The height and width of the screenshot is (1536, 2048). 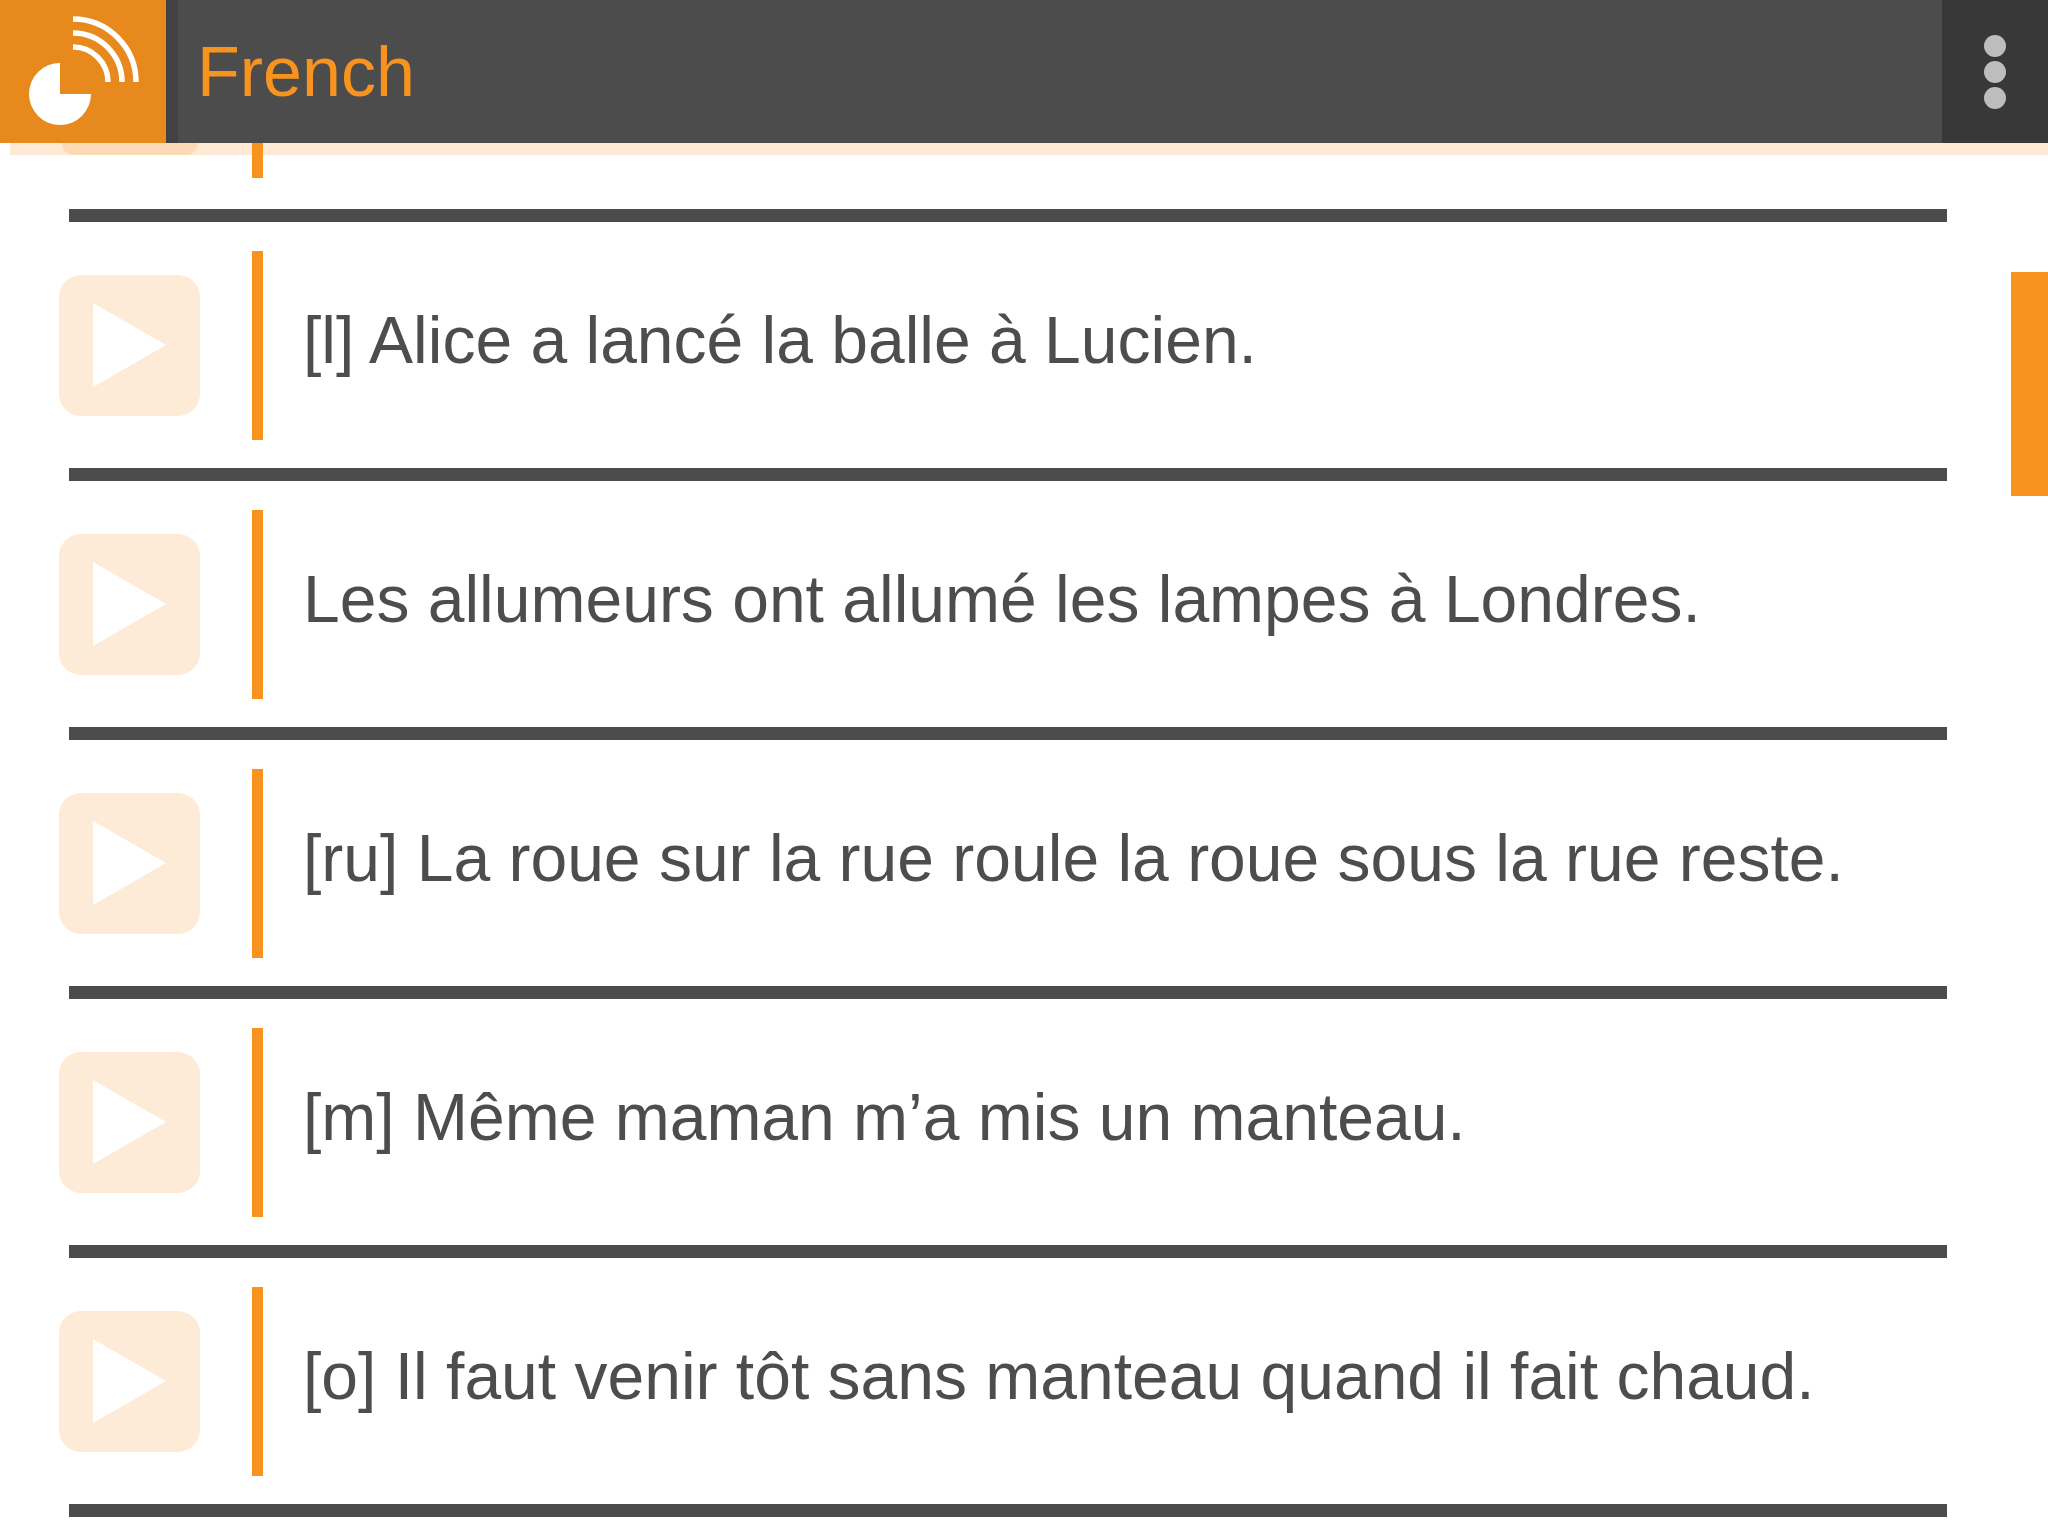 What do you see at coordinates (257, 160) in the screenshot?
I see `accent-bar` at bounding box center [257, 160].